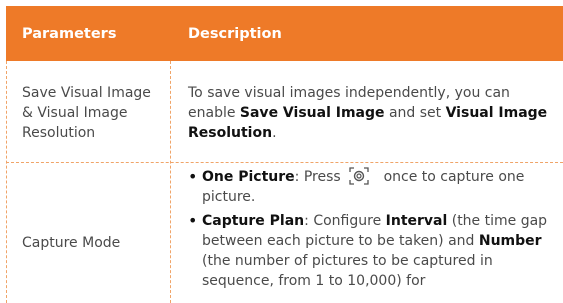  I want to click on desc-bold: Capture Plan, so click(253, 221).